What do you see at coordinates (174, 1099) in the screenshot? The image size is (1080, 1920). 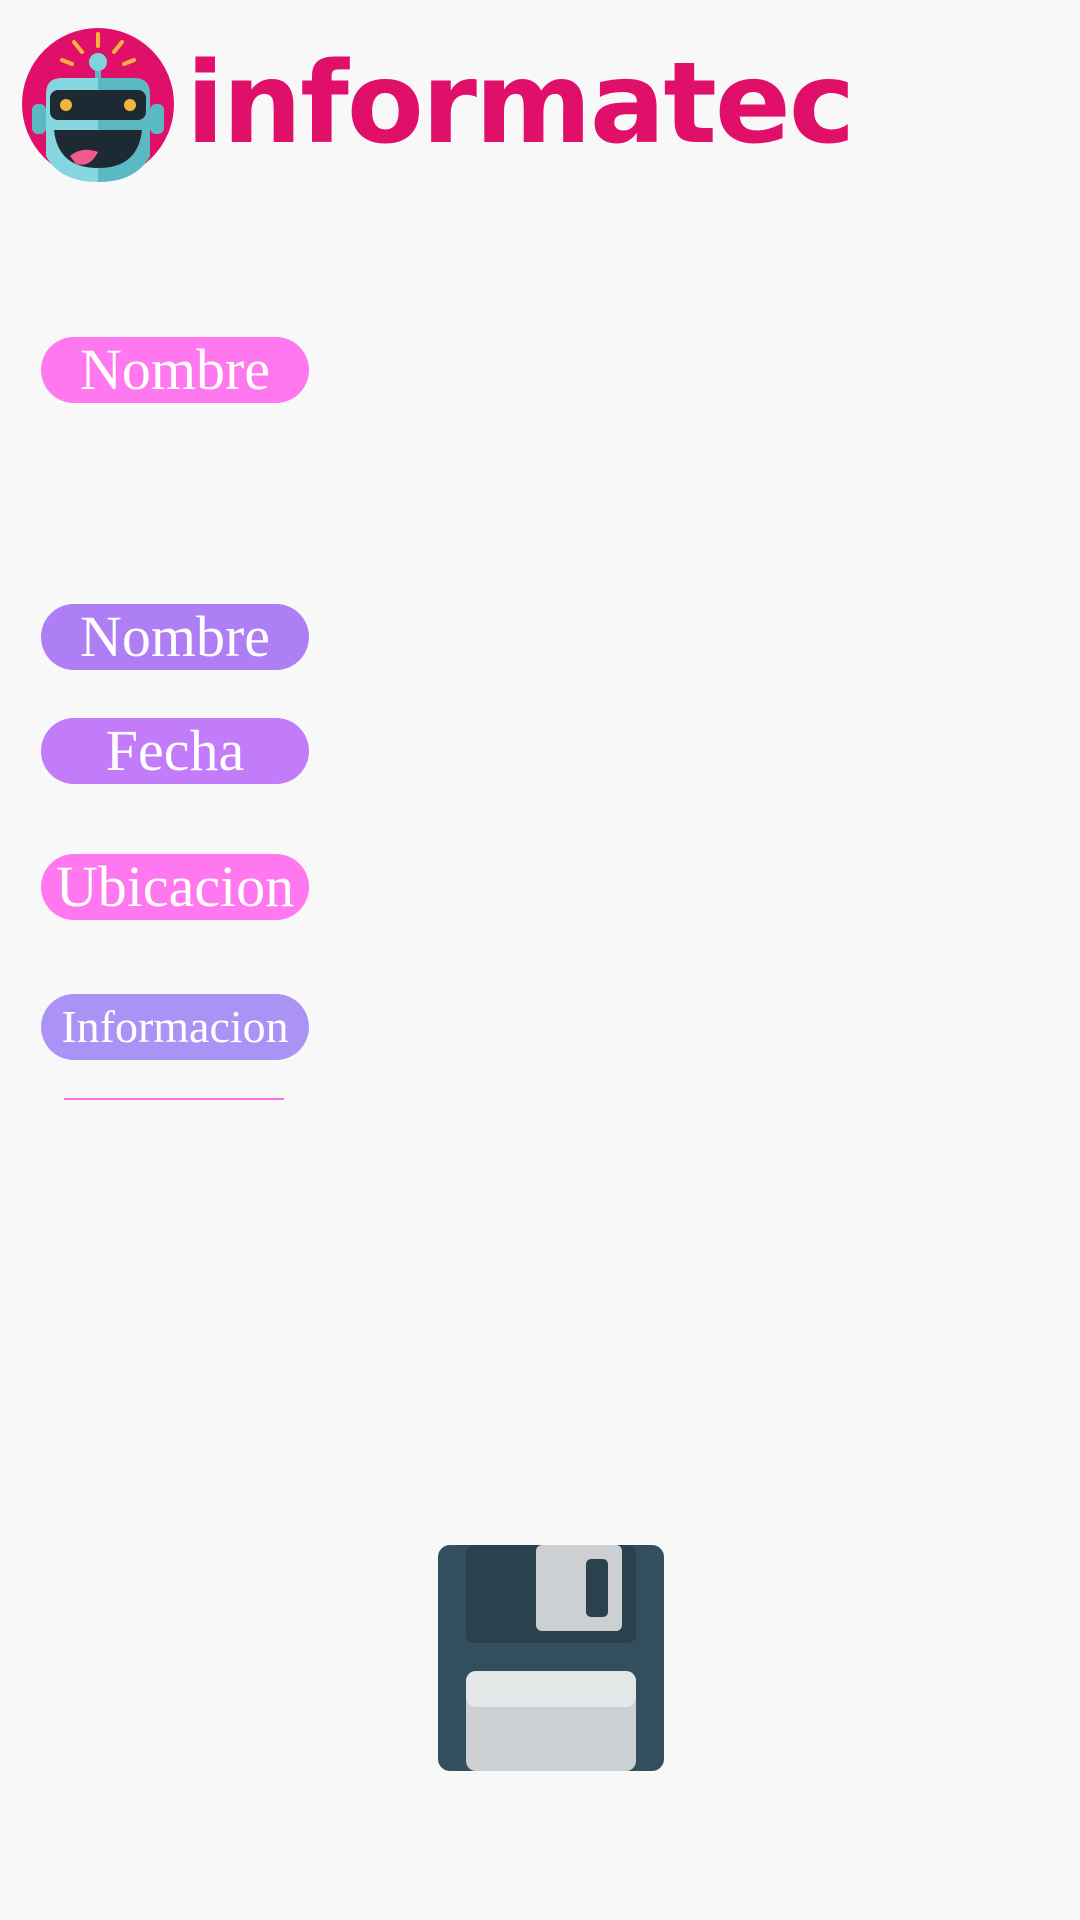 I see `informacion-field-underline` at bounding box center [174, 1099].